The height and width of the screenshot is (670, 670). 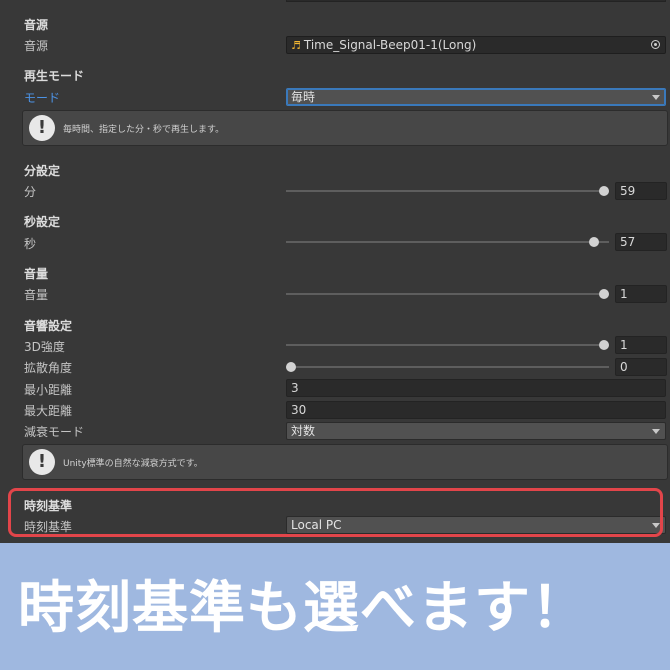 What do you see at coordinates (291, 367) in the screenshot?
I see `spread-slider-thumb` at bounding box center [291, 367].